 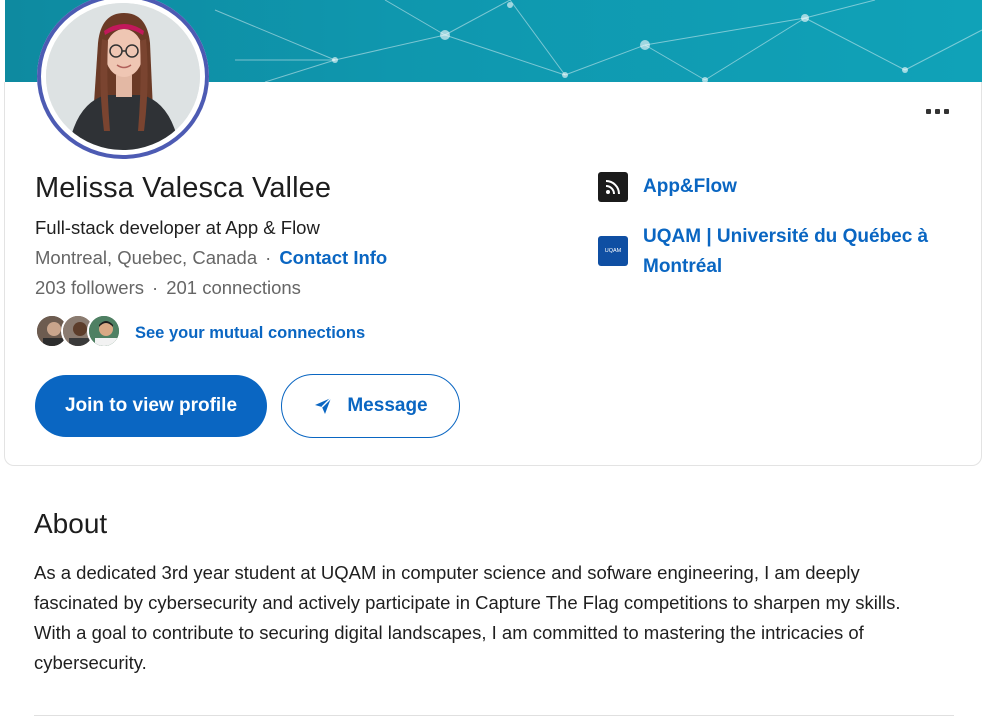 What do you see at coordinates (323, 405) in the screenshot?
I see `send-icon` at bounding box center [323, 405].